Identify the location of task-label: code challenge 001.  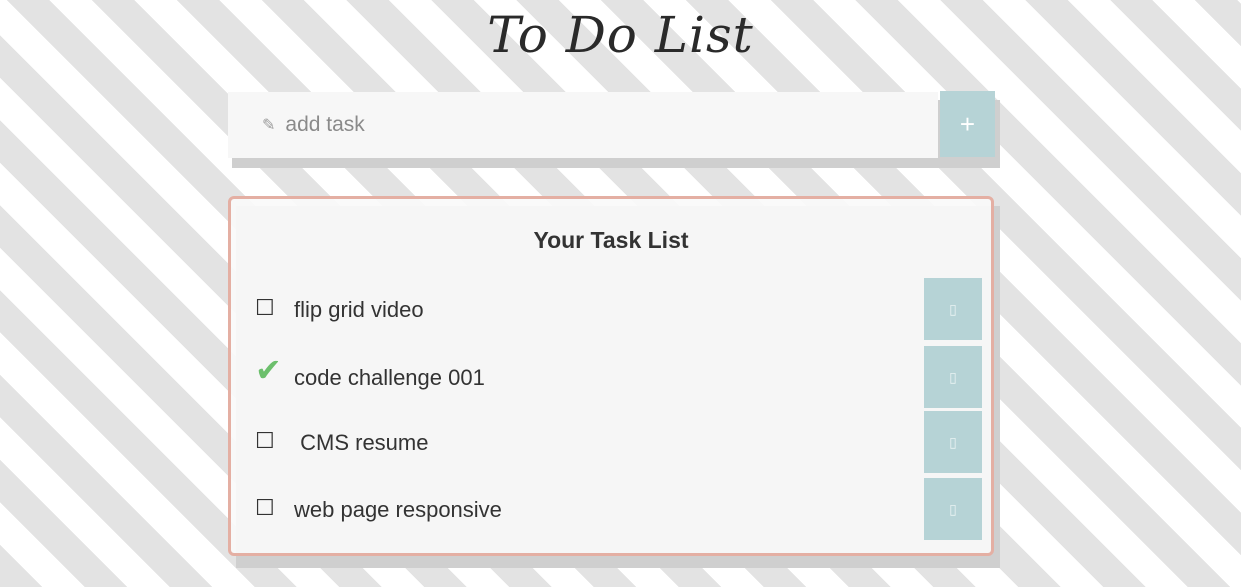
(389, 378).